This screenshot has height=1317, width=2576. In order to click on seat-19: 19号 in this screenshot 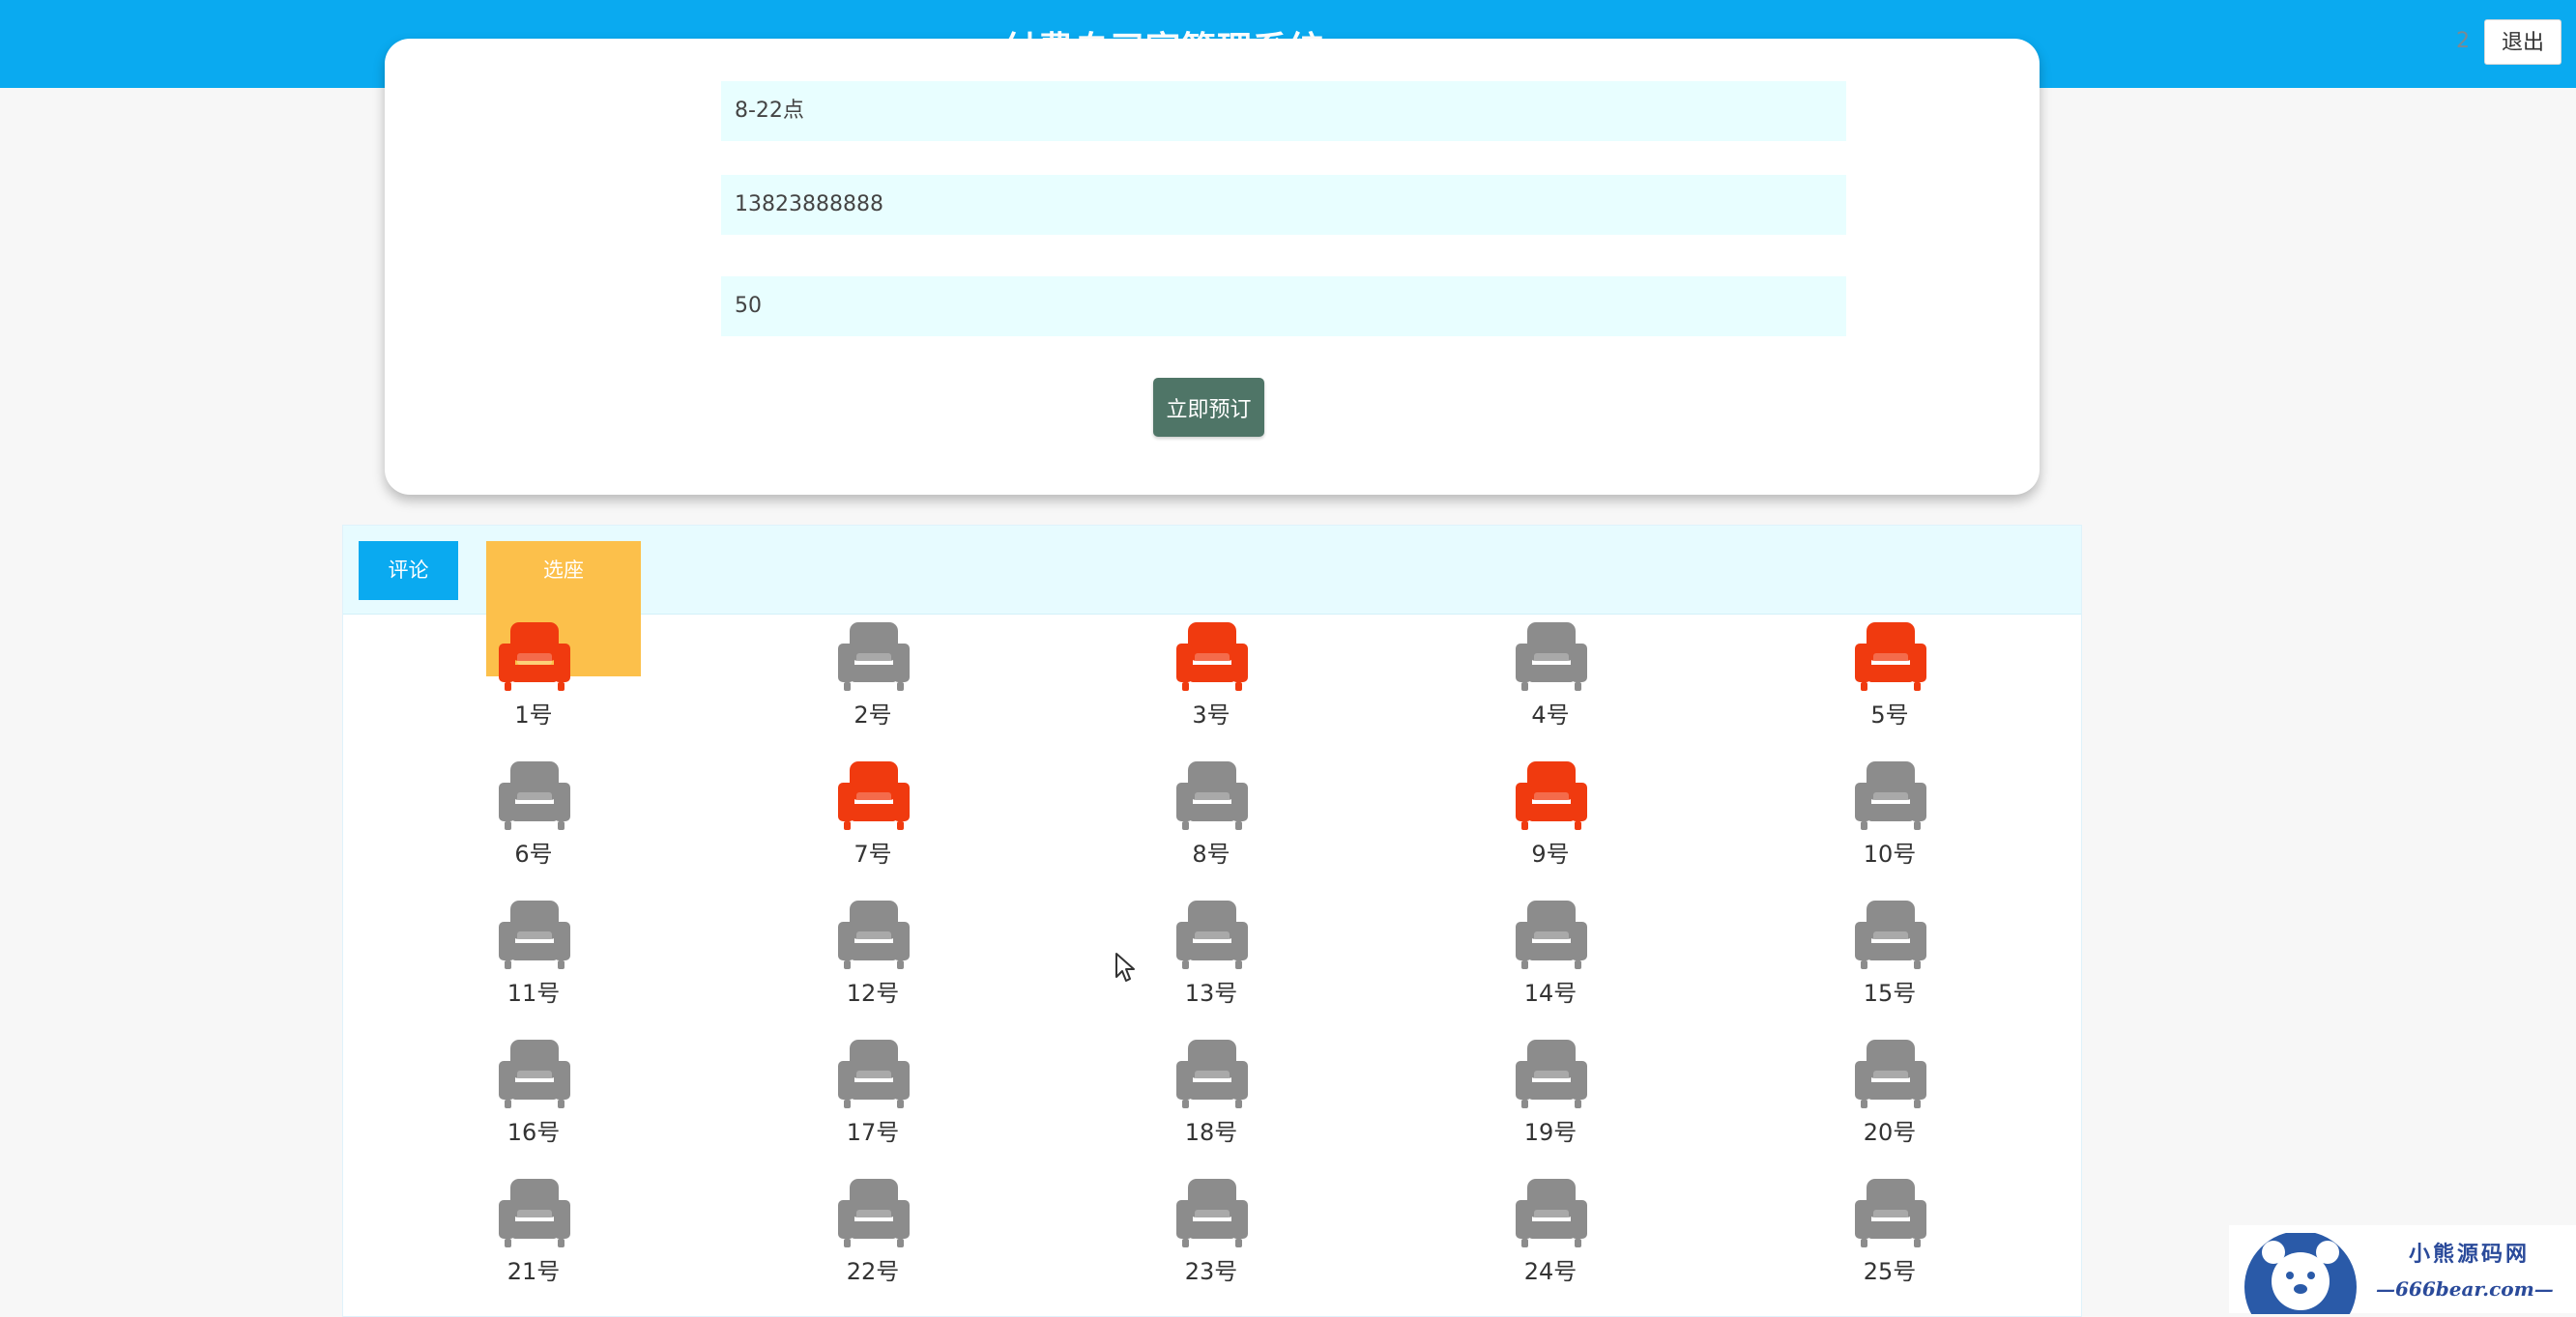, I will do `click(1550, 1099)`.